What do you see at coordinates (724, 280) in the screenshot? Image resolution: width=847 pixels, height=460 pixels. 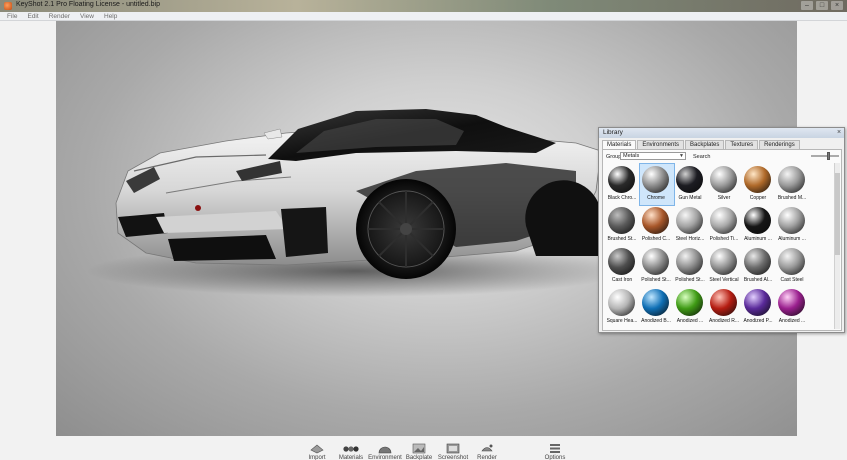 I see `material-label: Steel Vertical` at bounding box center [724, 280].